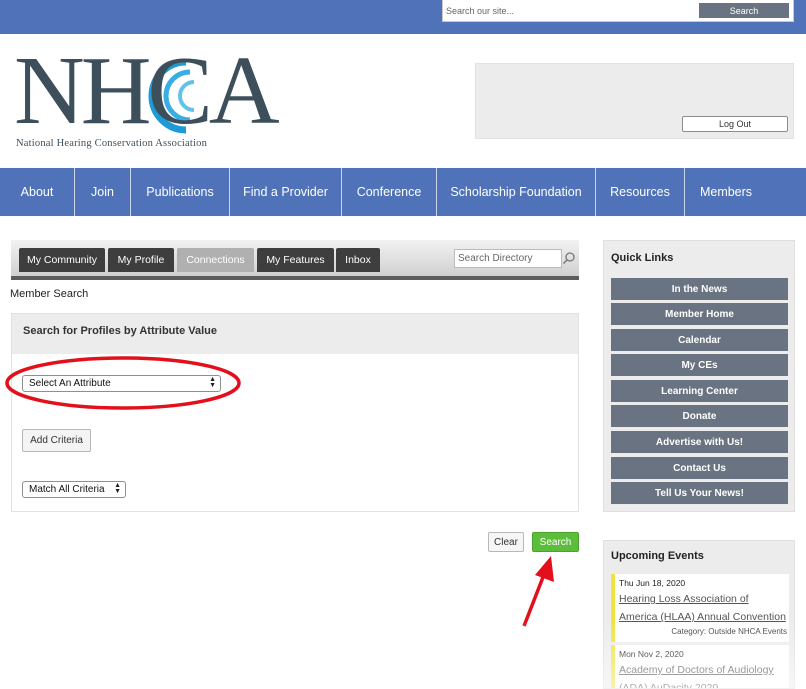 The height and width of the screenshot is (689, 806). What do you see at coordinates (62, 260) in the screenshot?
I see `tab-my-community: My Community` at bounding box center [62, 260].